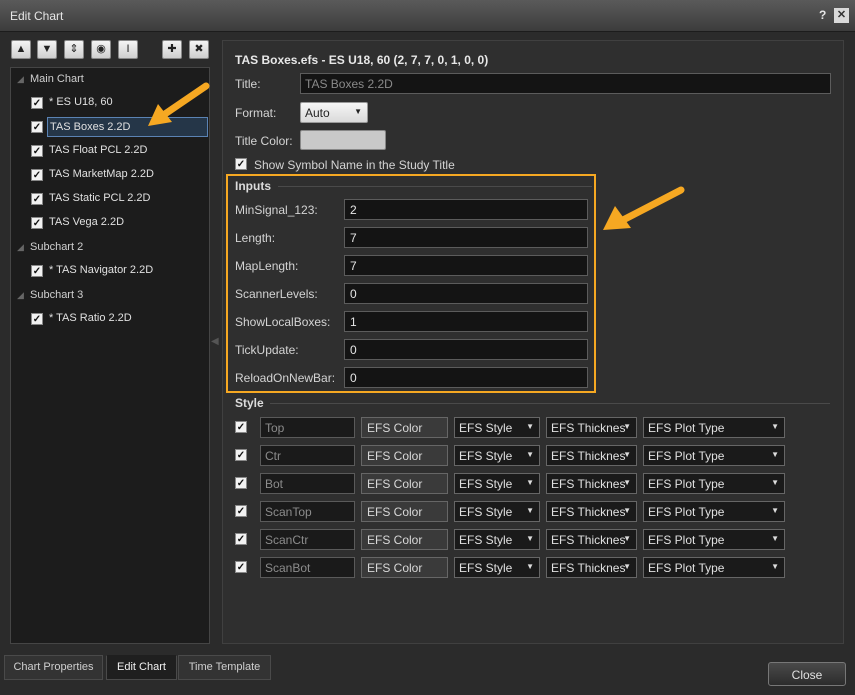 The width and height of the screenshot is (855, 695). Describe the element at coordinates (276, 294) in the screenshot. I see `input-label: ScannerLevels:` at that location.